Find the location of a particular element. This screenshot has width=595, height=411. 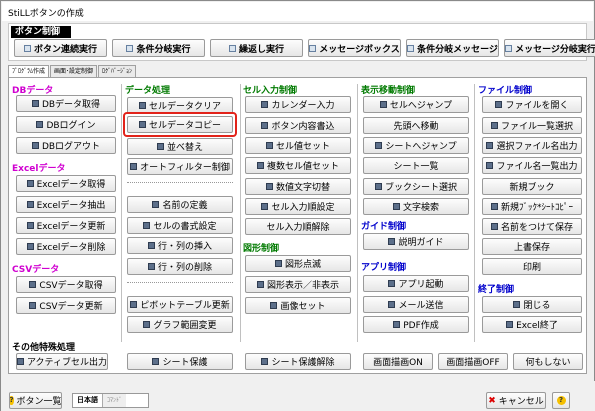

close-icon: ✖ is located at coordinates (492, 400).